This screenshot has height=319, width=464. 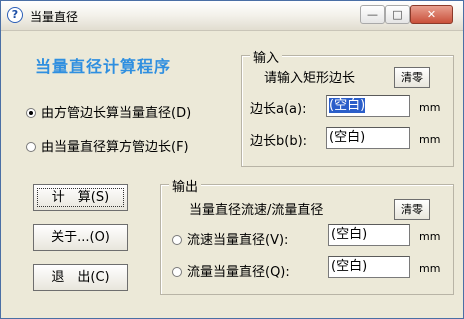 What do you see at coordinates (412, 209) in the screenshot?
I see `output-clear-button: 清零` at bounding box center [412, 209].